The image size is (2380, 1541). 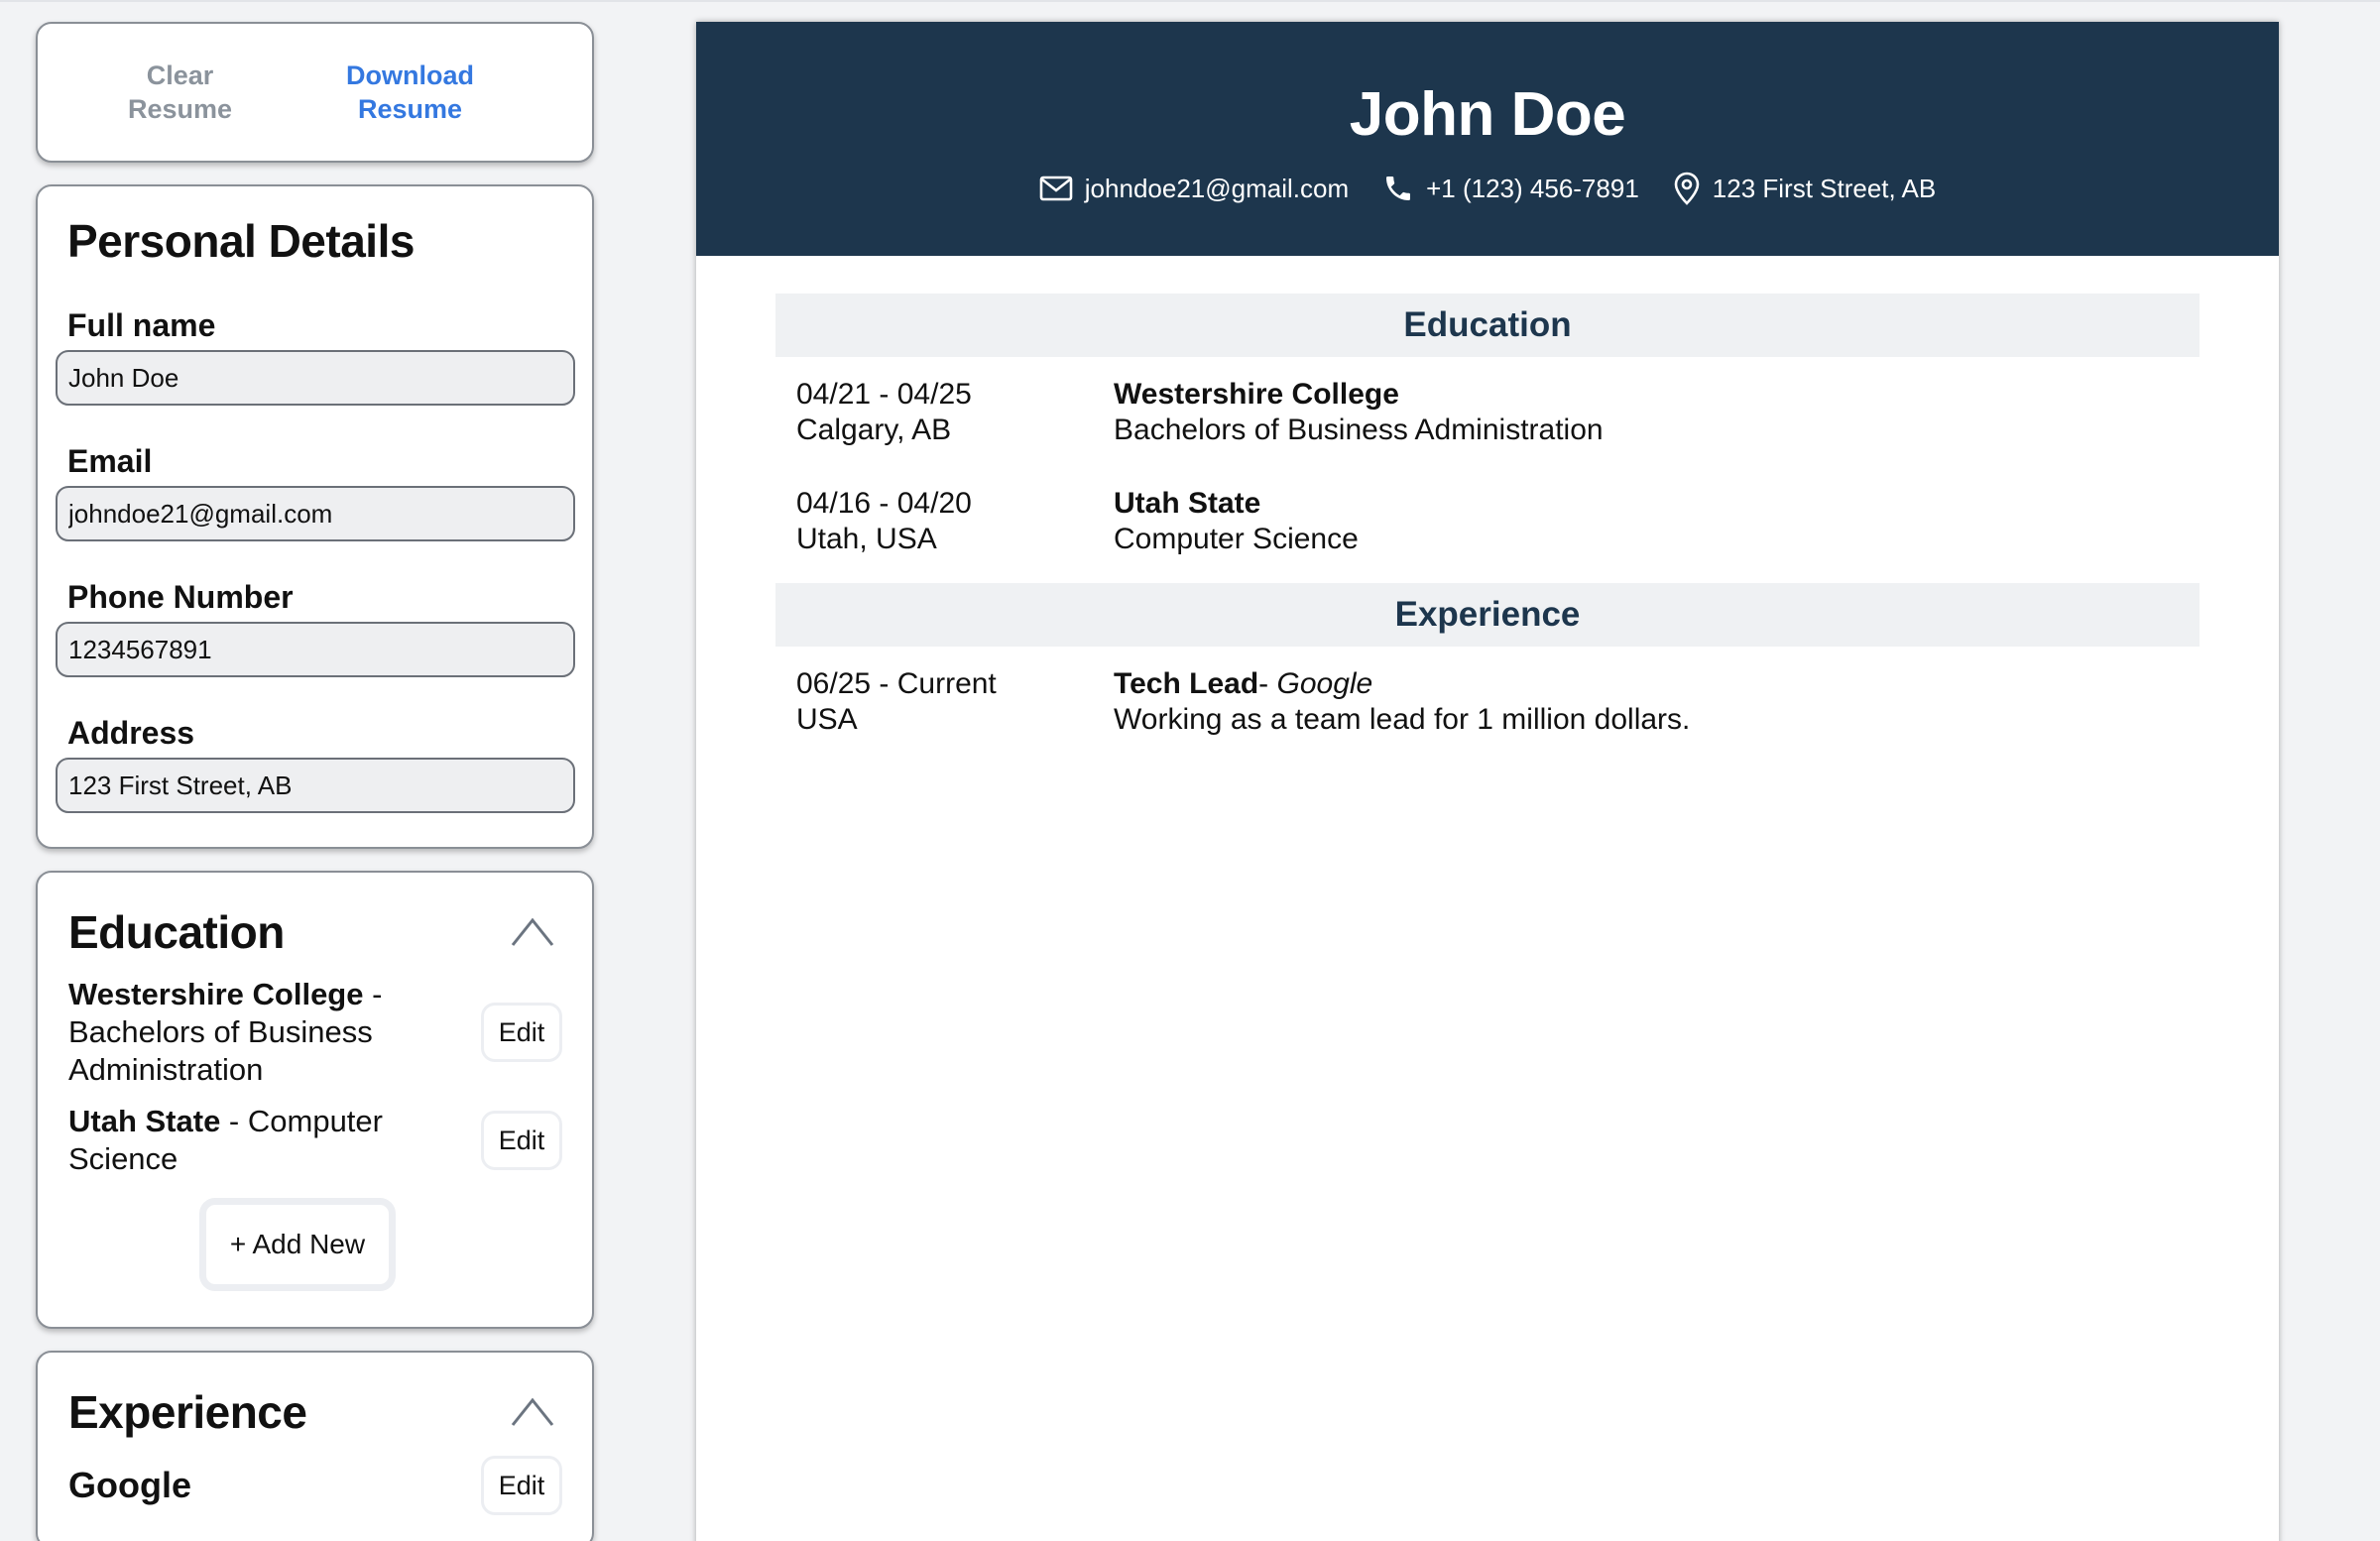 I want to click on contact-phone: +1 (123) 456-7891, so click(x=1510, y=188).